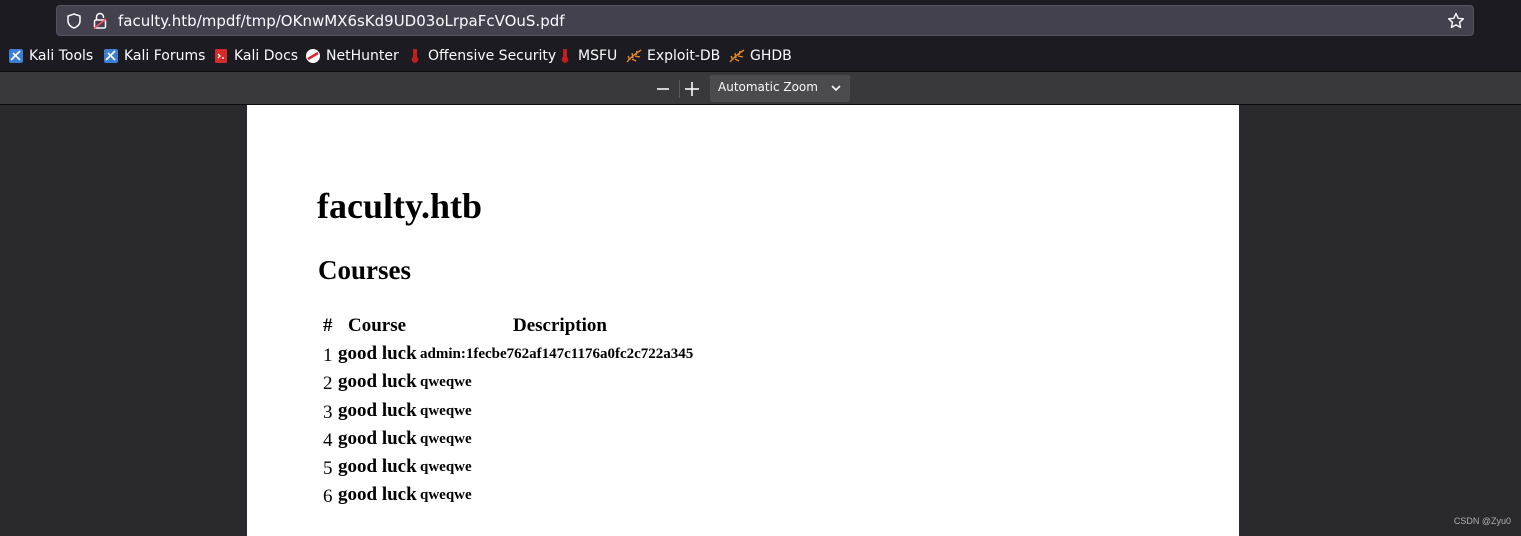  I want to click on document-subtitle: Courses, so click(364, 270).